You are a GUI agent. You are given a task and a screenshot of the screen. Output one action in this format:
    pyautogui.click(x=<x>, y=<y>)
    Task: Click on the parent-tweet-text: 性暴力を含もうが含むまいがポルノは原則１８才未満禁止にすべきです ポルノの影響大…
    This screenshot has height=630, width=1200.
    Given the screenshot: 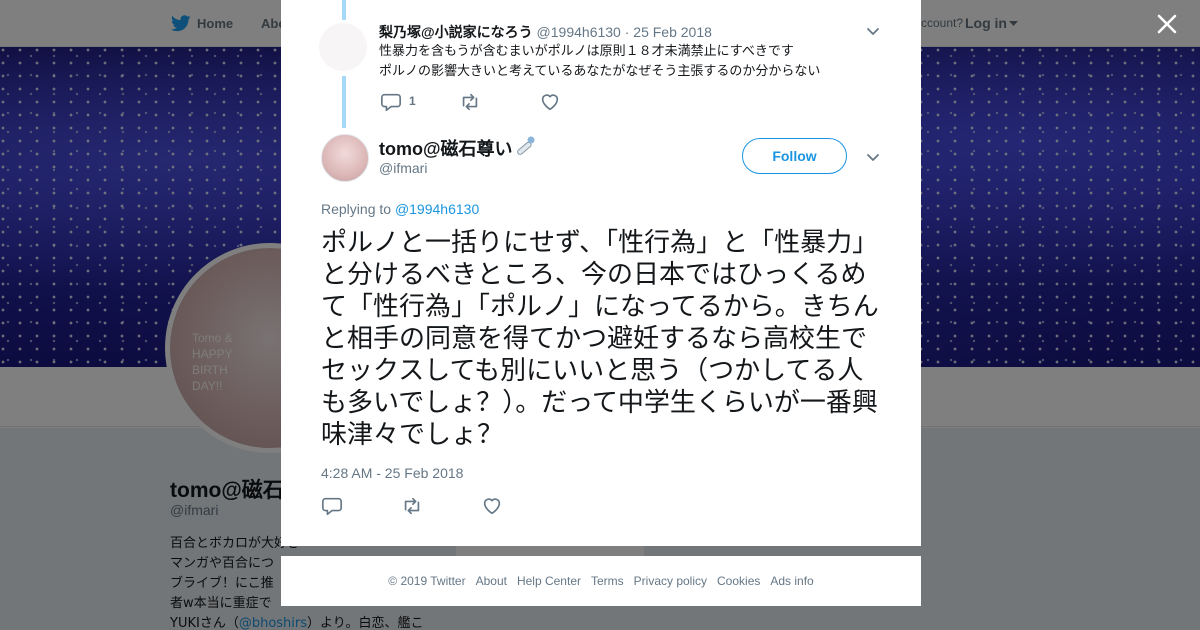 What is the action you would take?
    pyautogui.click(x=599, y=62)
    